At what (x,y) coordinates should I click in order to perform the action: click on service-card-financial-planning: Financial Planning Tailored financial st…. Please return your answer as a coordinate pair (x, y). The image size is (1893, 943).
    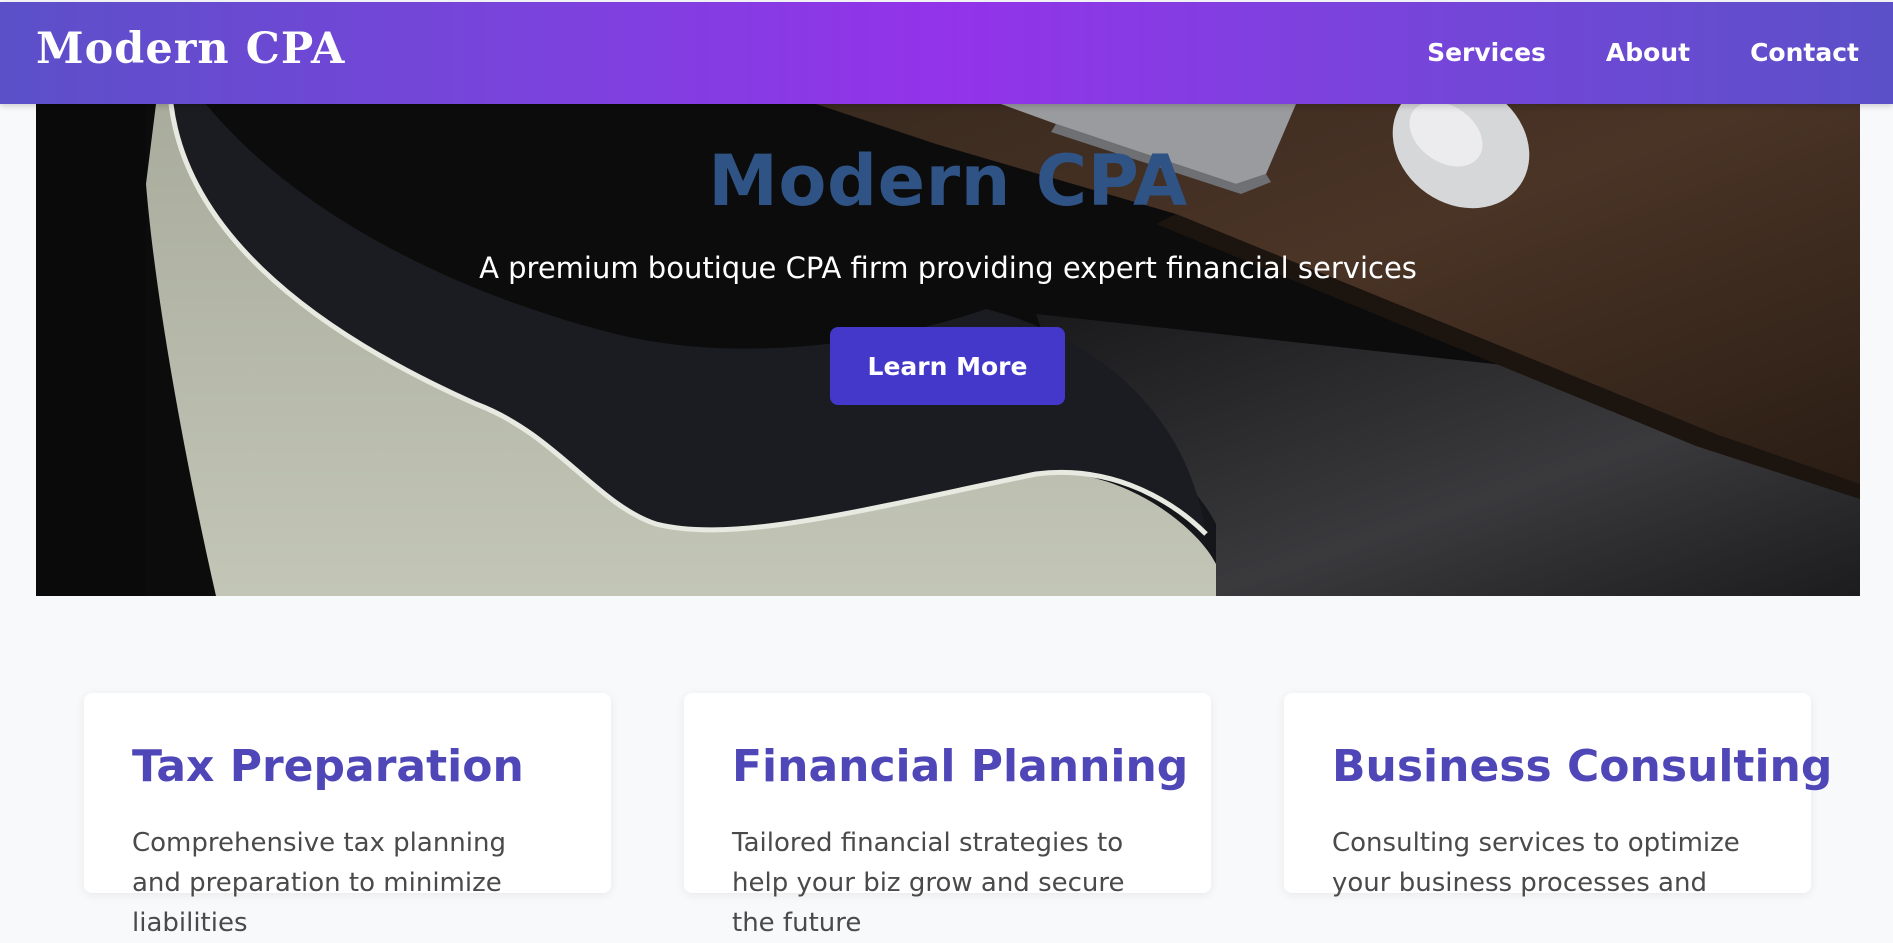
    Looking at the image, I should click on (947, 815).